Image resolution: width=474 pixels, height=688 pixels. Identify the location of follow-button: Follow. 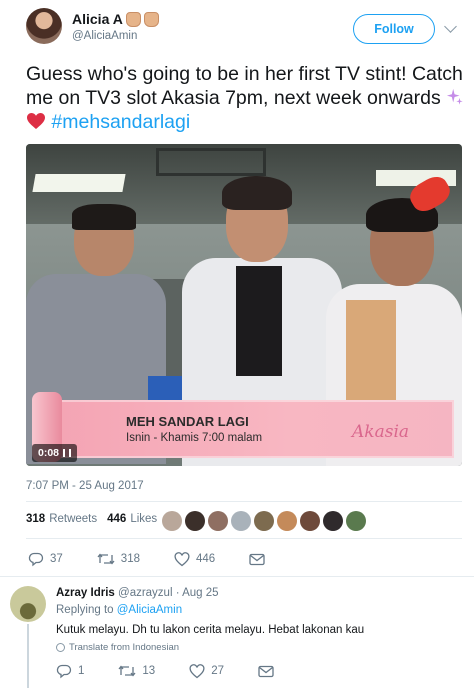
(394, 29).